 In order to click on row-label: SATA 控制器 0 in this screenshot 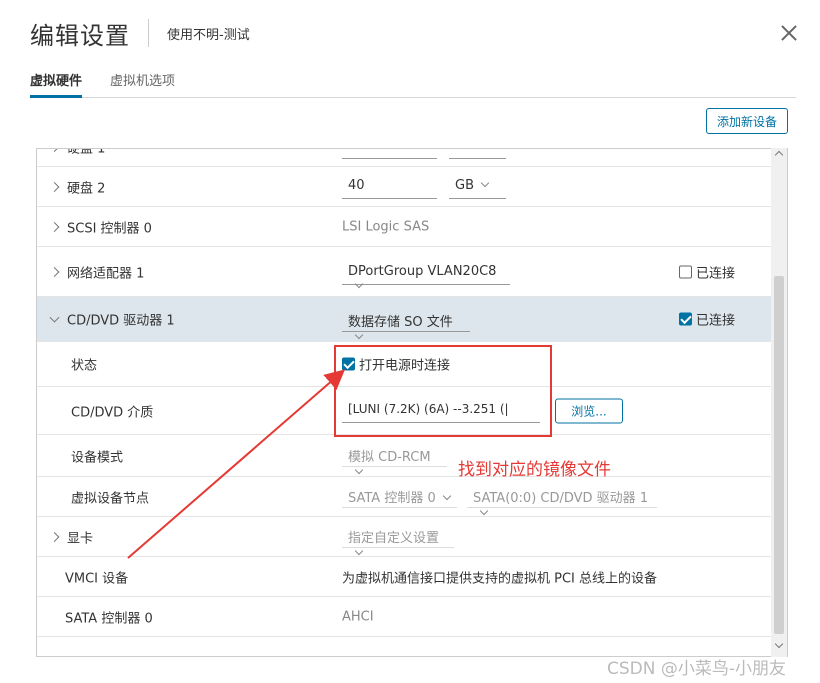, I will do `click(109, 618)`.